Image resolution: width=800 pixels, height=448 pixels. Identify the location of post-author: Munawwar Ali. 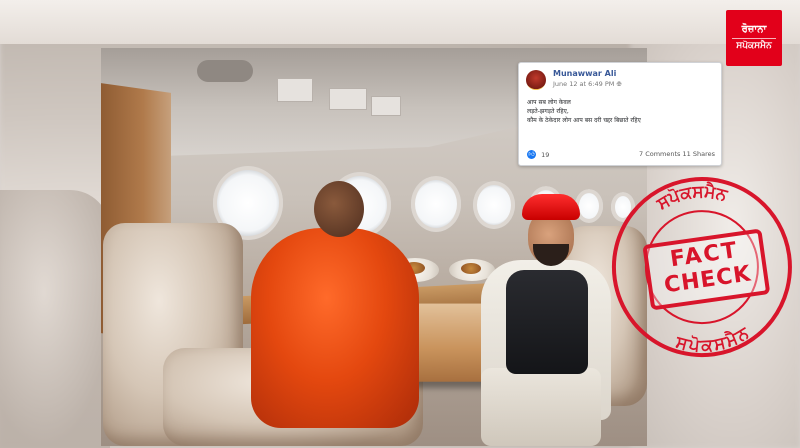
(585, 73).